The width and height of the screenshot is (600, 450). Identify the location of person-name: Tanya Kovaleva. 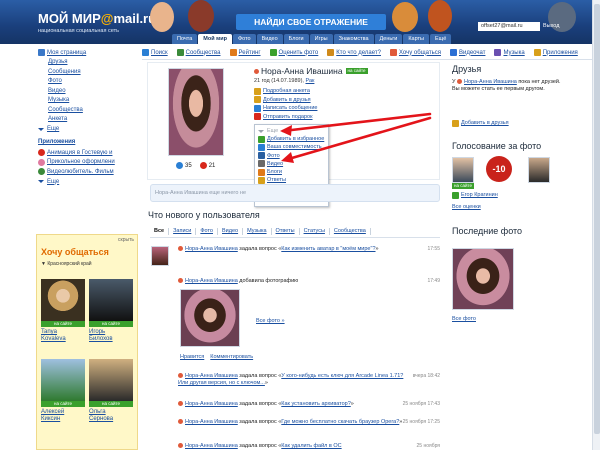
(64, 336).